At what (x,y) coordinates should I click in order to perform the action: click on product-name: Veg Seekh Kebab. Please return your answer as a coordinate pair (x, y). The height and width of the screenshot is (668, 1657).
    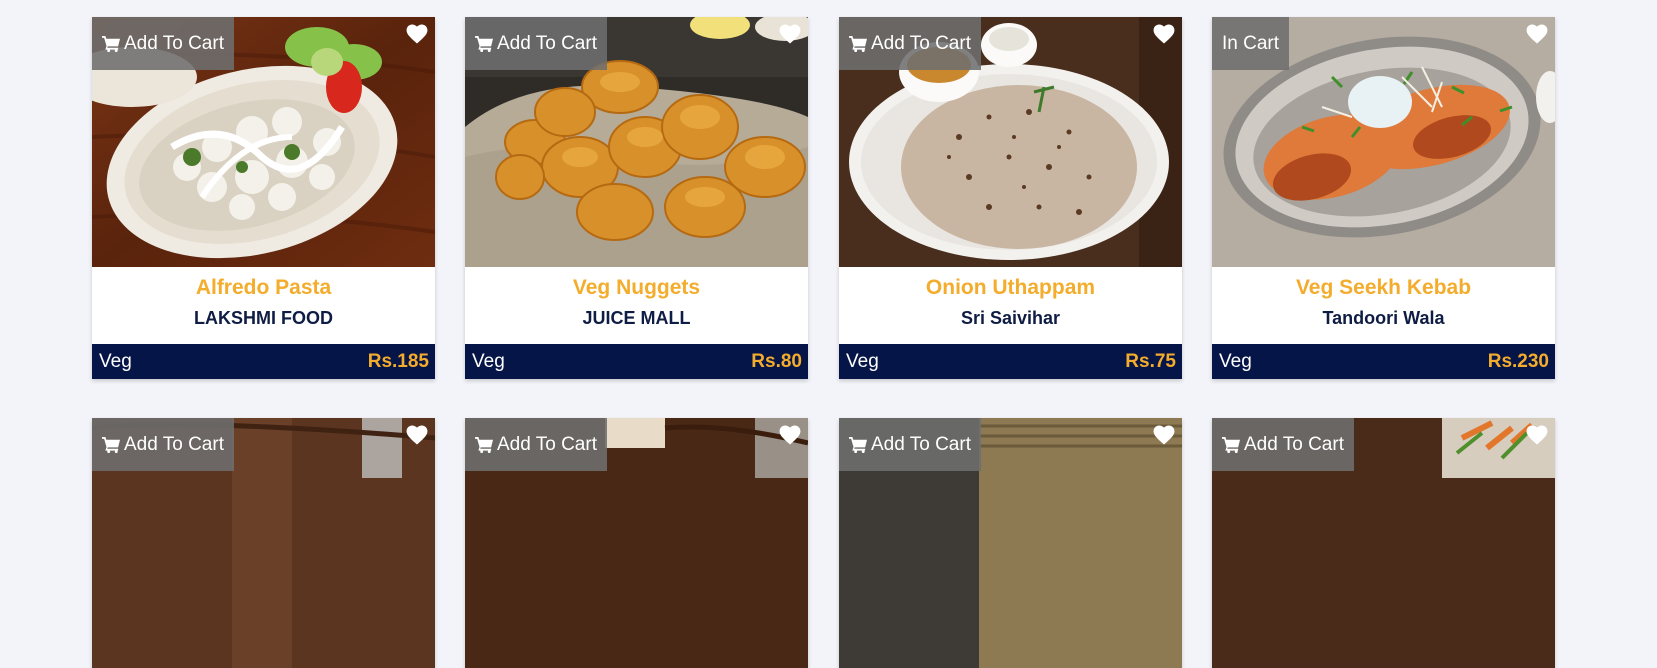
    Looking at the image, I should click on (1383, 284).